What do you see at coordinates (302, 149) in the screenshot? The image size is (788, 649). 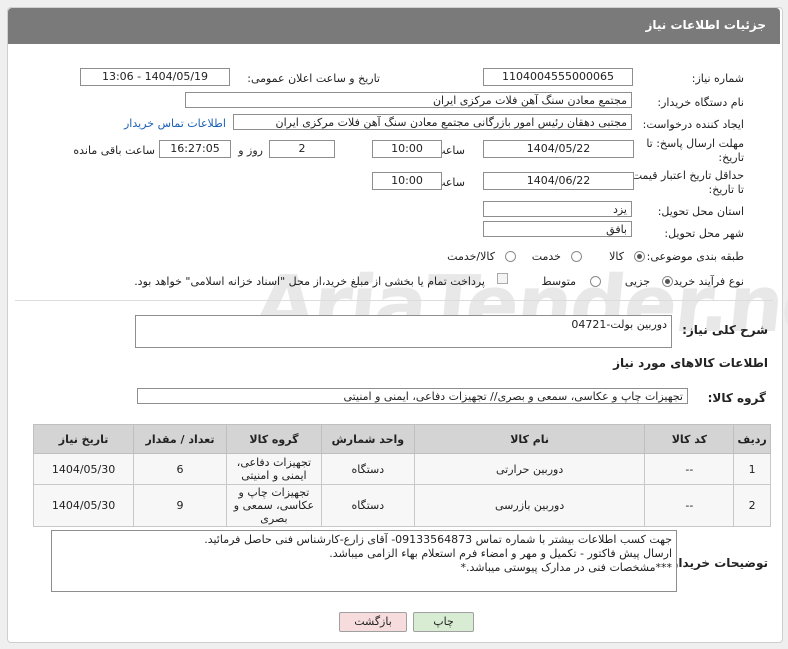 I see `reply-days-field: 2` at bounding box center [302, 149].